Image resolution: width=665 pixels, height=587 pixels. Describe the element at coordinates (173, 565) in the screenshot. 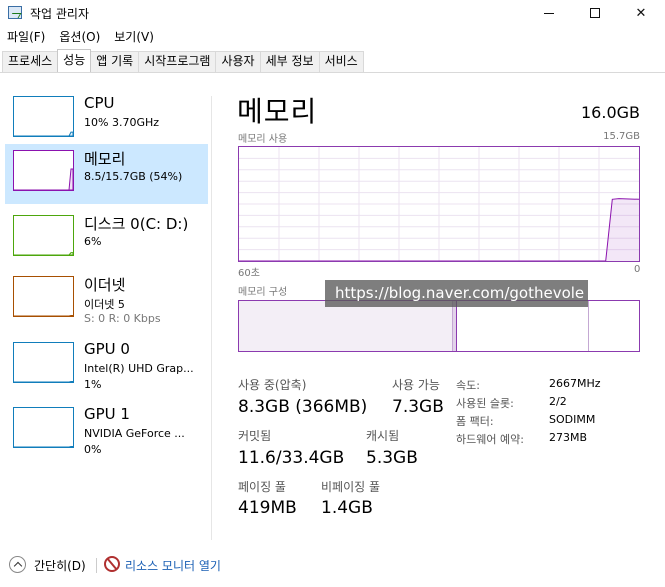

I see `open-resource-monitor-link: 리소스 모니터 열기` at that location.